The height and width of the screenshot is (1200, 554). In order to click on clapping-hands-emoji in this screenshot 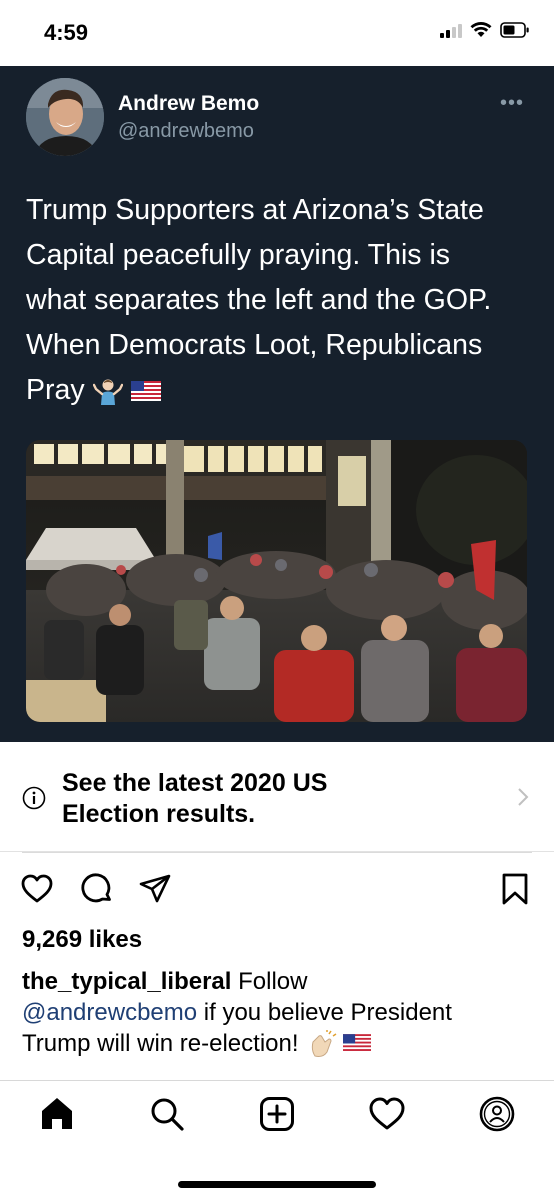, I will do `click(324, 1043)`.